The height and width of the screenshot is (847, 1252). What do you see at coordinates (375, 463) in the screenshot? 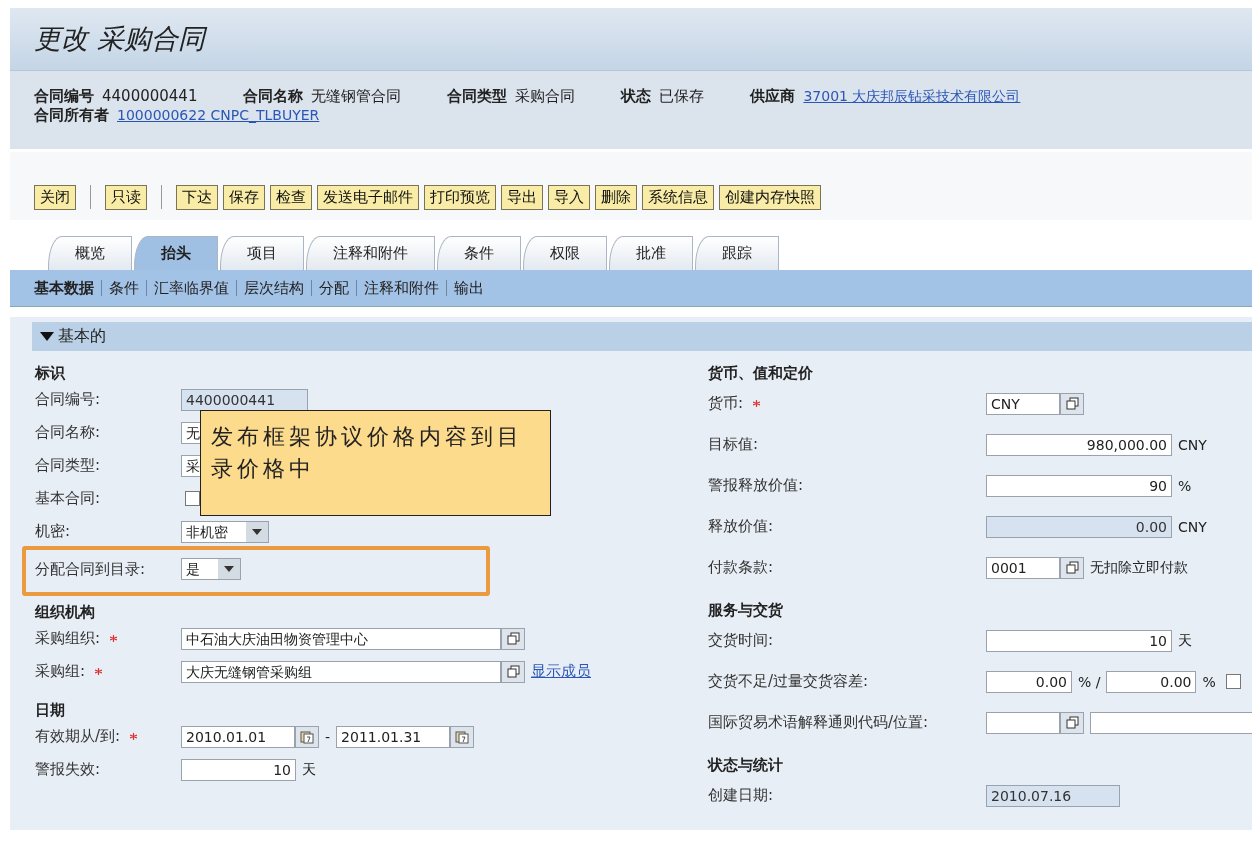
I see `callout-tooltip: 发布框架协议价格内容到目录价格中` at bounding box center [375, 463].